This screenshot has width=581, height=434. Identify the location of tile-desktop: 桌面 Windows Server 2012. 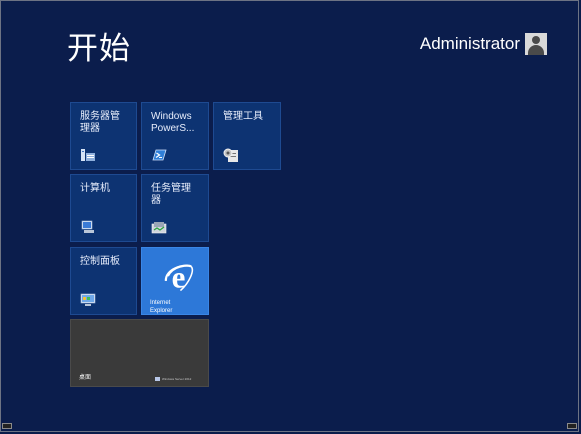
(139, 353).